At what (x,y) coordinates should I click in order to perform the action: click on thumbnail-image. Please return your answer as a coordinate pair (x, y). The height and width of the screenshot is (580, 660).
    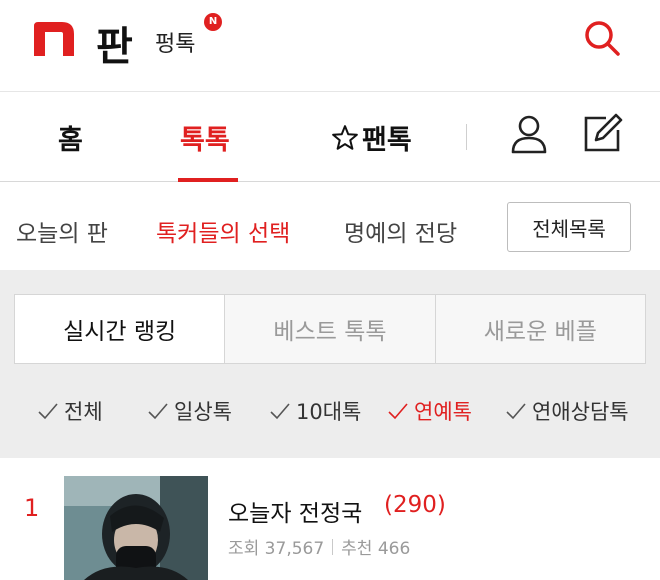
    Looking at the image, I should click on (136, 528).